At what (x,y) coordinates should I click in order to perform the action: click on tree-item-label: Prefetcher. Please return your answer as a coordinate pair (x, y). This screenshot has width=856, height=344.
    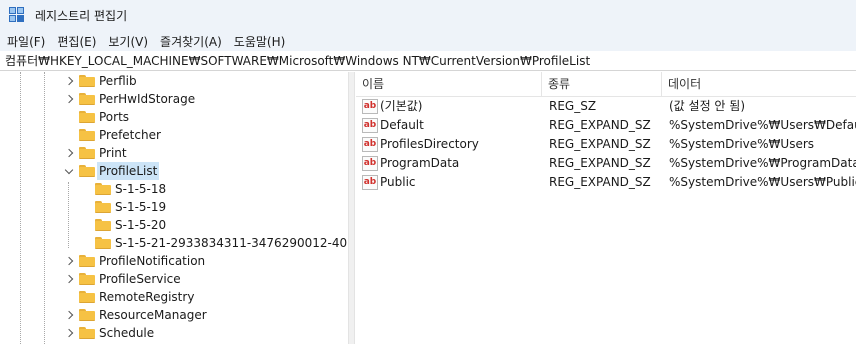
    Looking at the image, I should click on (130, 135).